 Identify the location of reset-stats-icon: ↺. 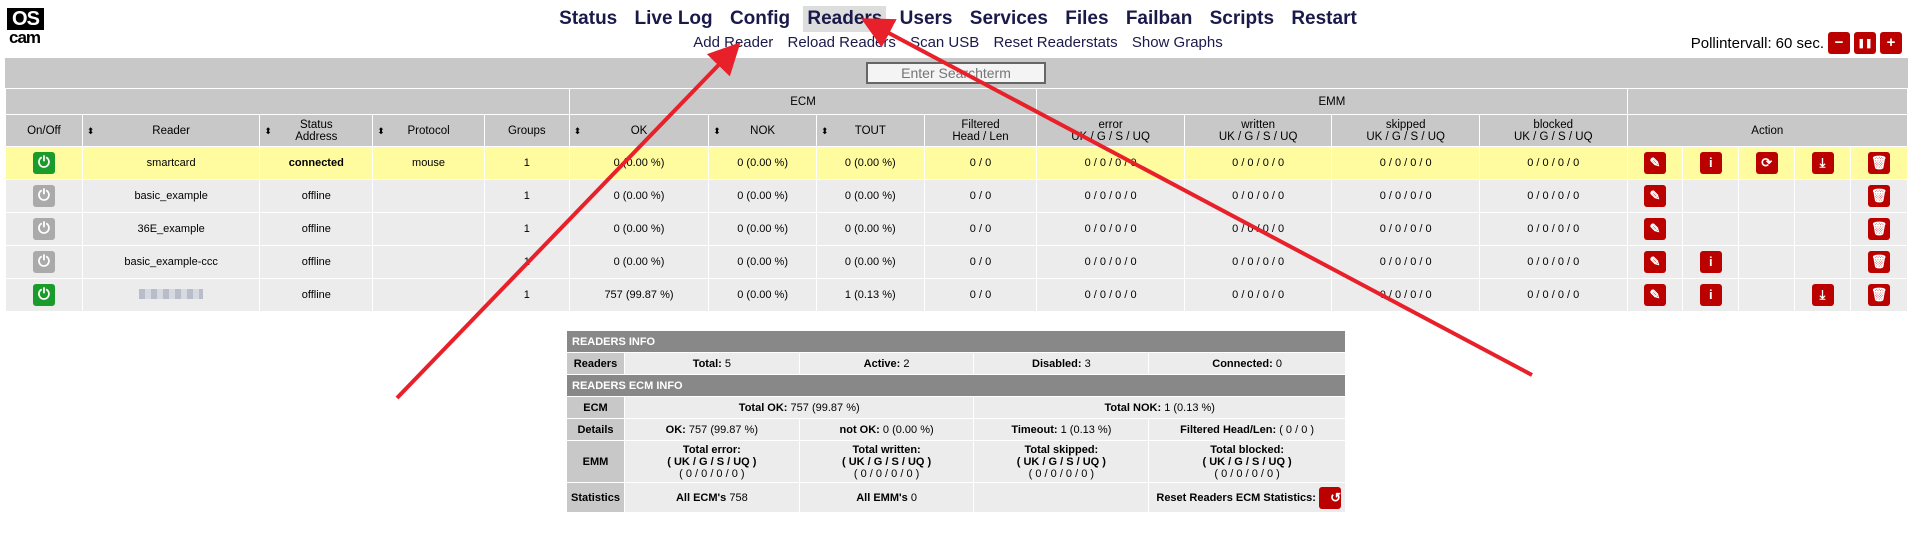
(1330, 497).